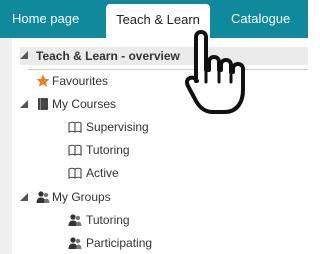 Image resolution: width=320 pixels, height=254 pixels. What do you see at coordinates (80, 81) in the screenshot?
I see `tree-item-label: Favourites` at bounding box center [80, 81].